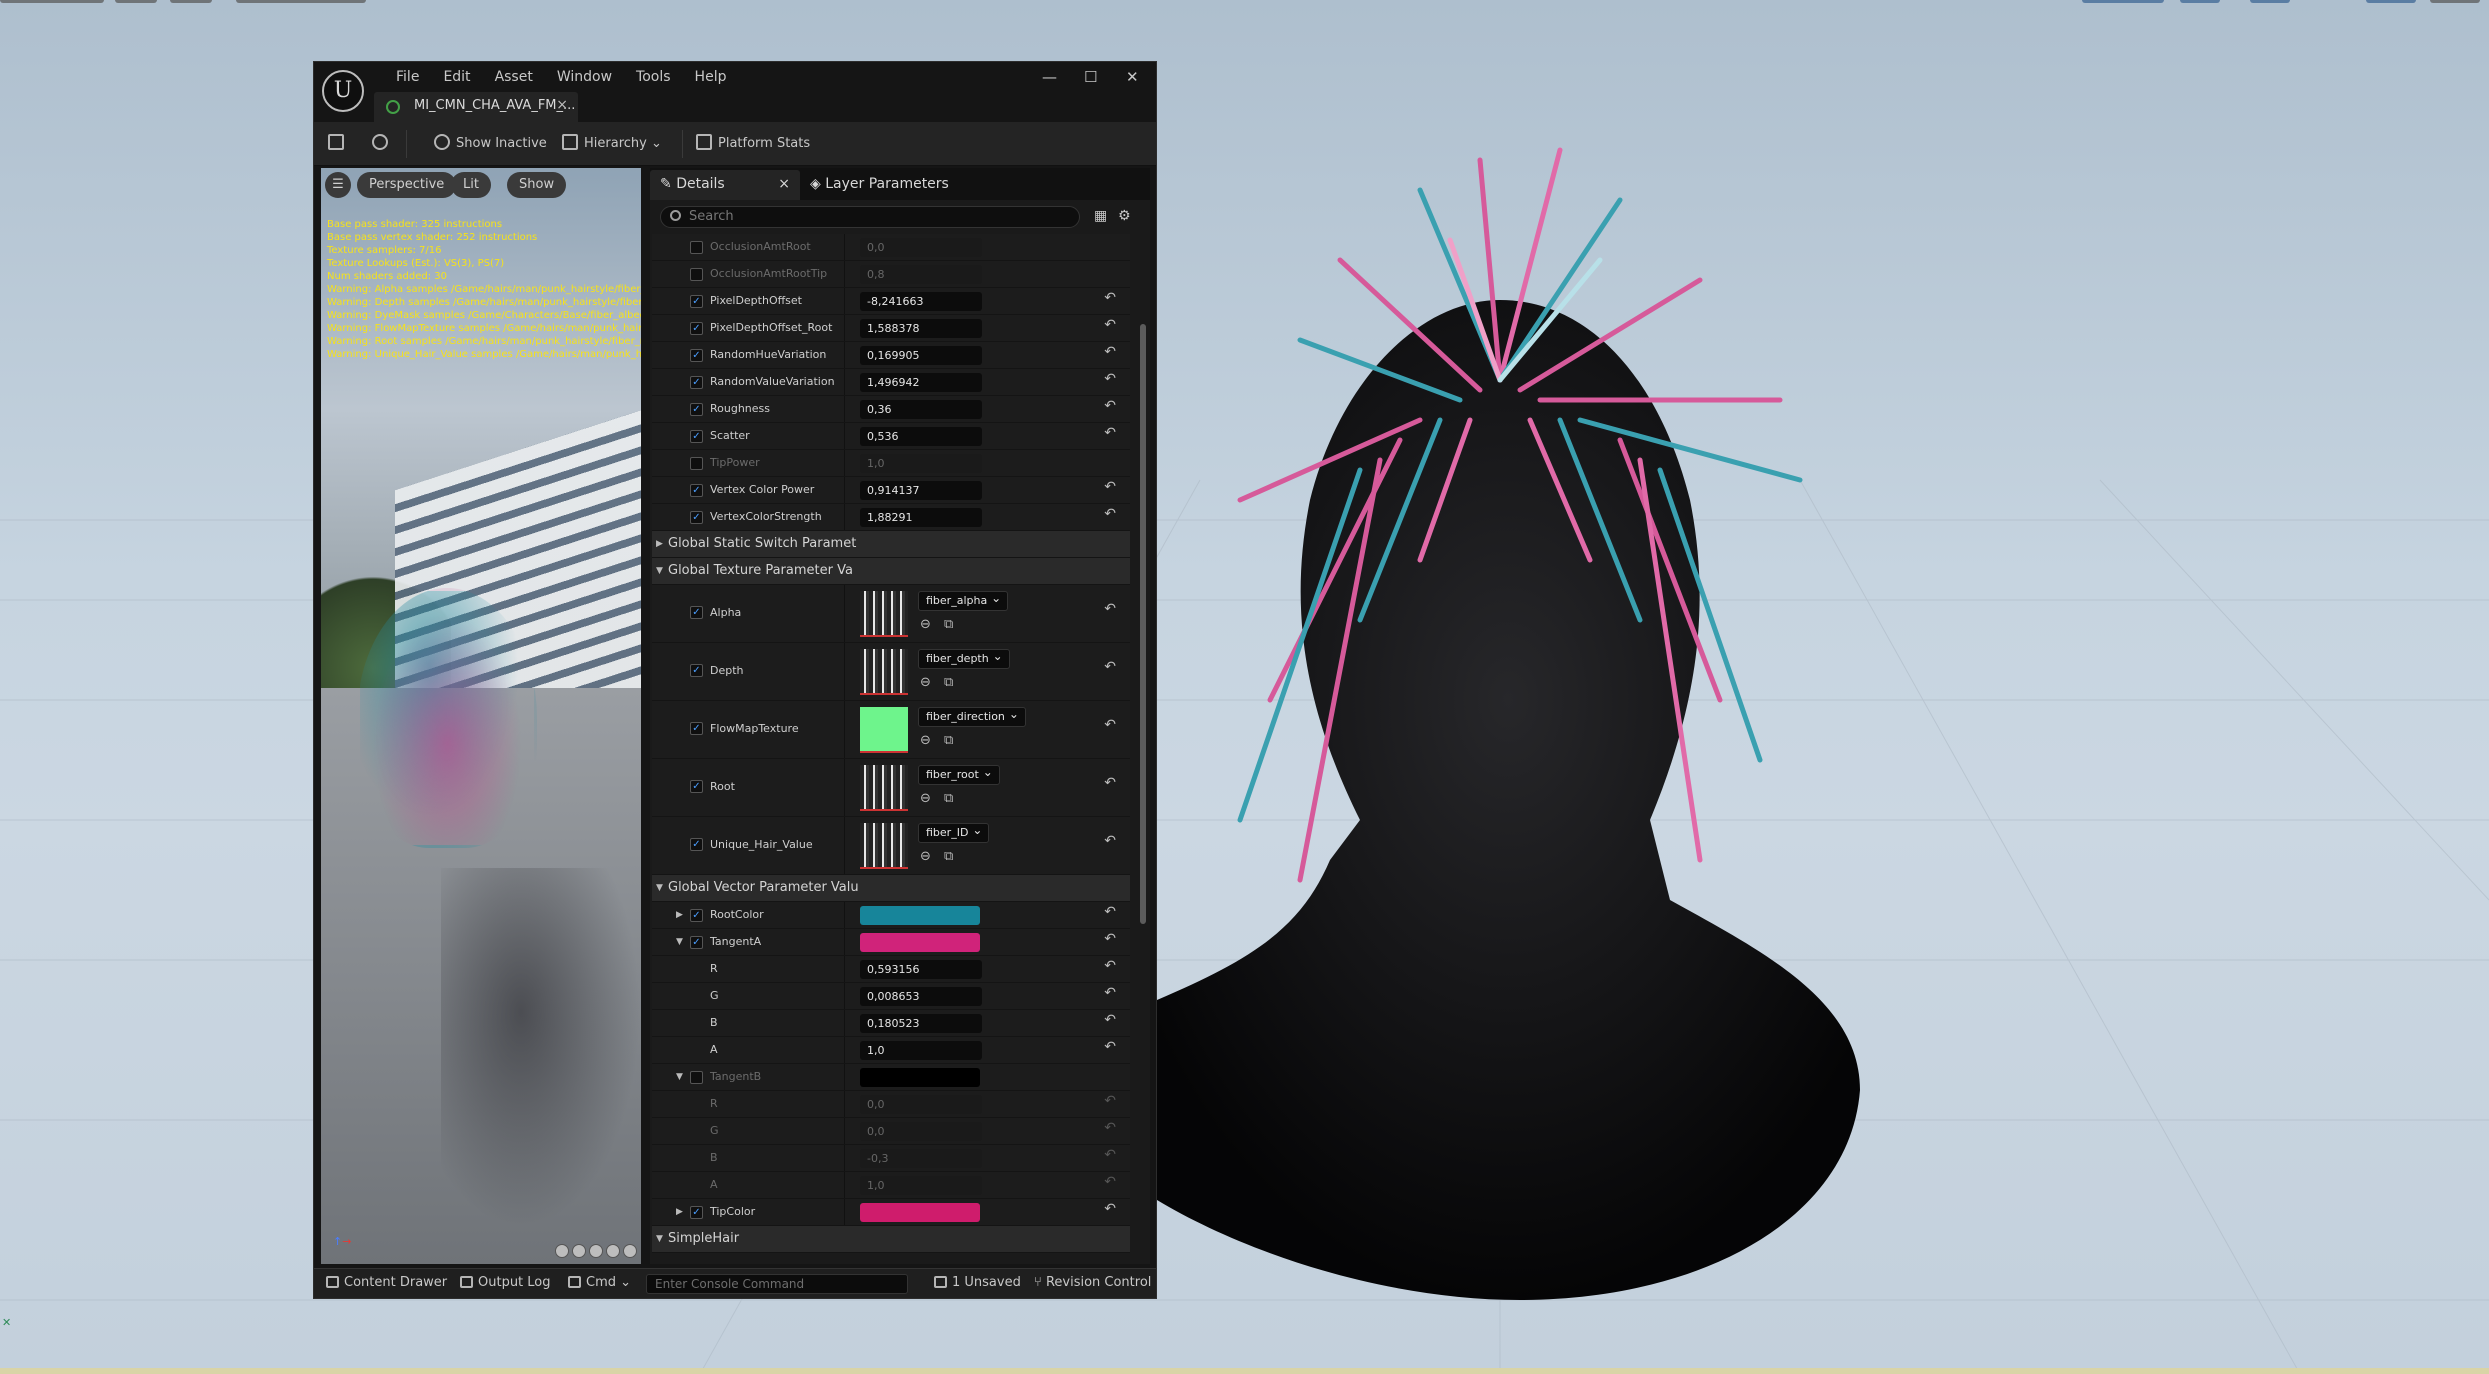 The height and width of the screenshot is (1374, 2489). What do you see at coordinates (921, 1023) in the screenshot?
I see `channel-value-field: 0,180523` at bounding box center [921, 1023].